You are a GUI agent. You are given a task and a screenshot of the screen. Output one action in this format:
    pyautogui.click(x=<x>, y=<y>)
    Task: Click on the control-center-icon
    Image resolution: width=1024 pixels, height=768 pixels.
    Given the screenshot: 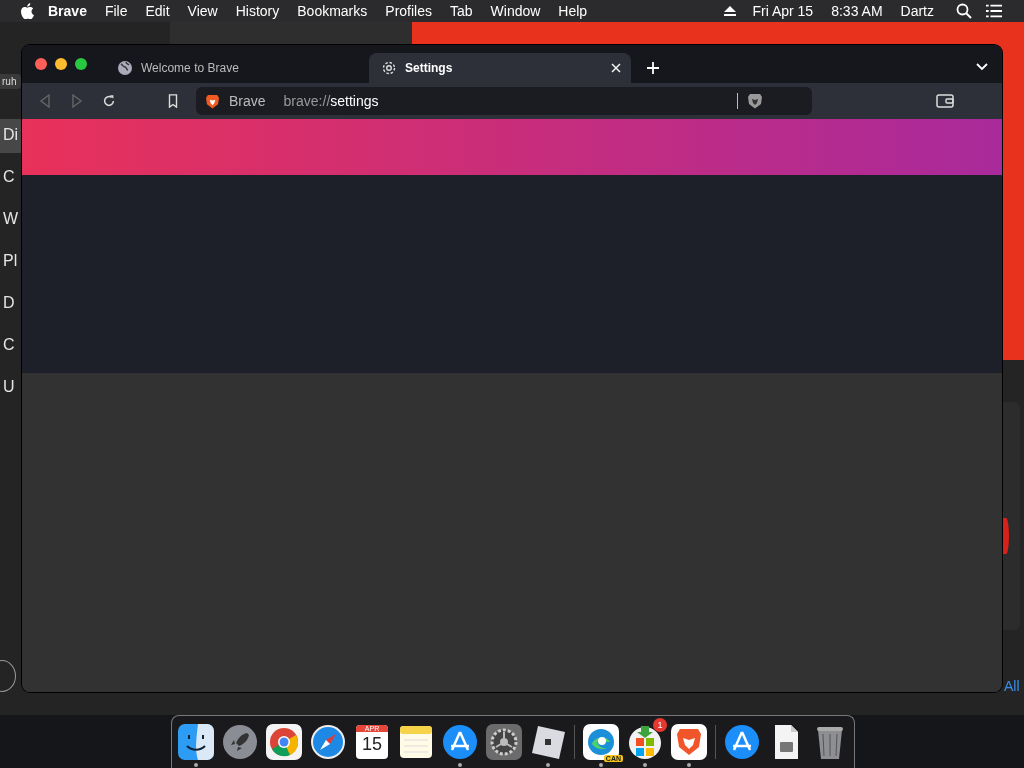 What is the action you would take?
    pyautogui.click(x=994, y=11)
    